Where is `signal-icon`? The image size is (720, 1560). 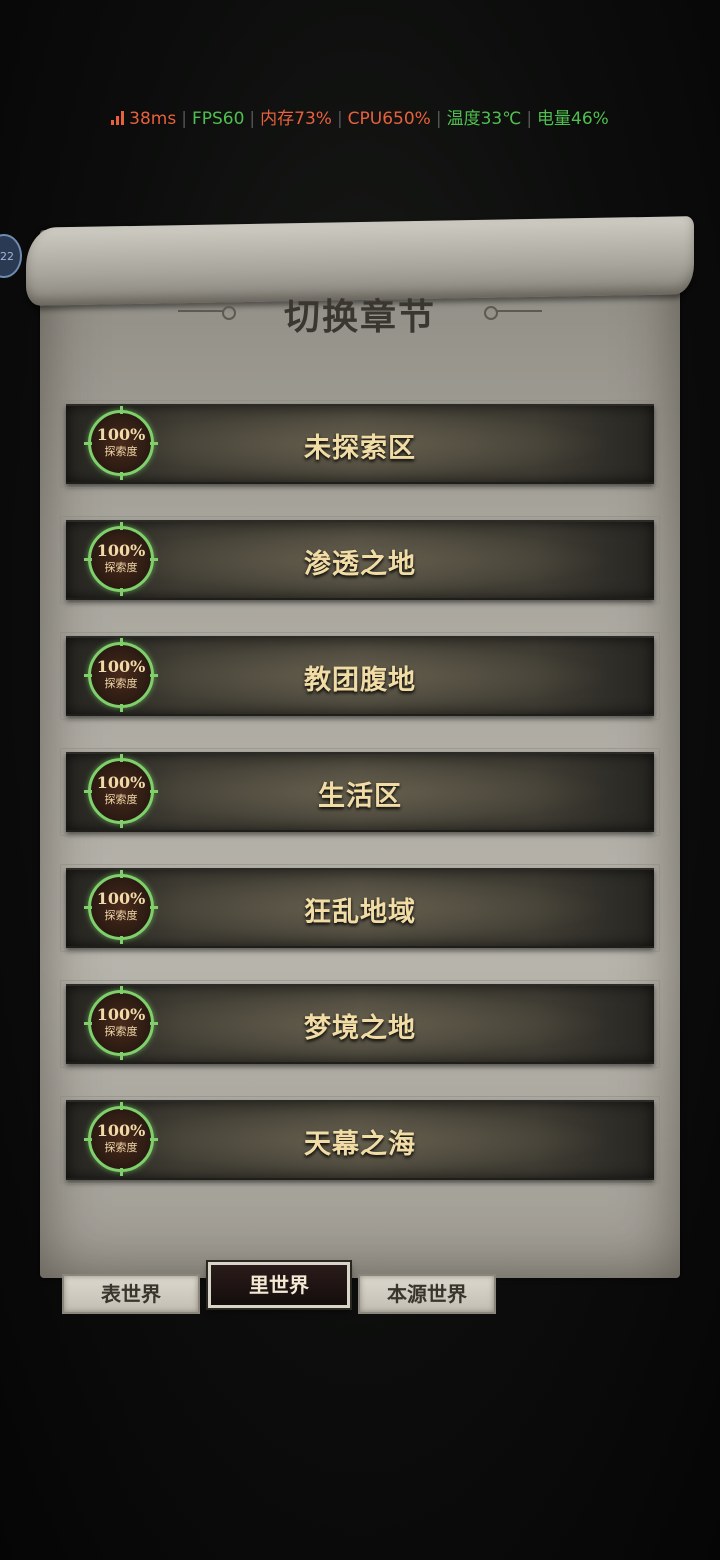
signal-icon is located at coordinates (119, 118).